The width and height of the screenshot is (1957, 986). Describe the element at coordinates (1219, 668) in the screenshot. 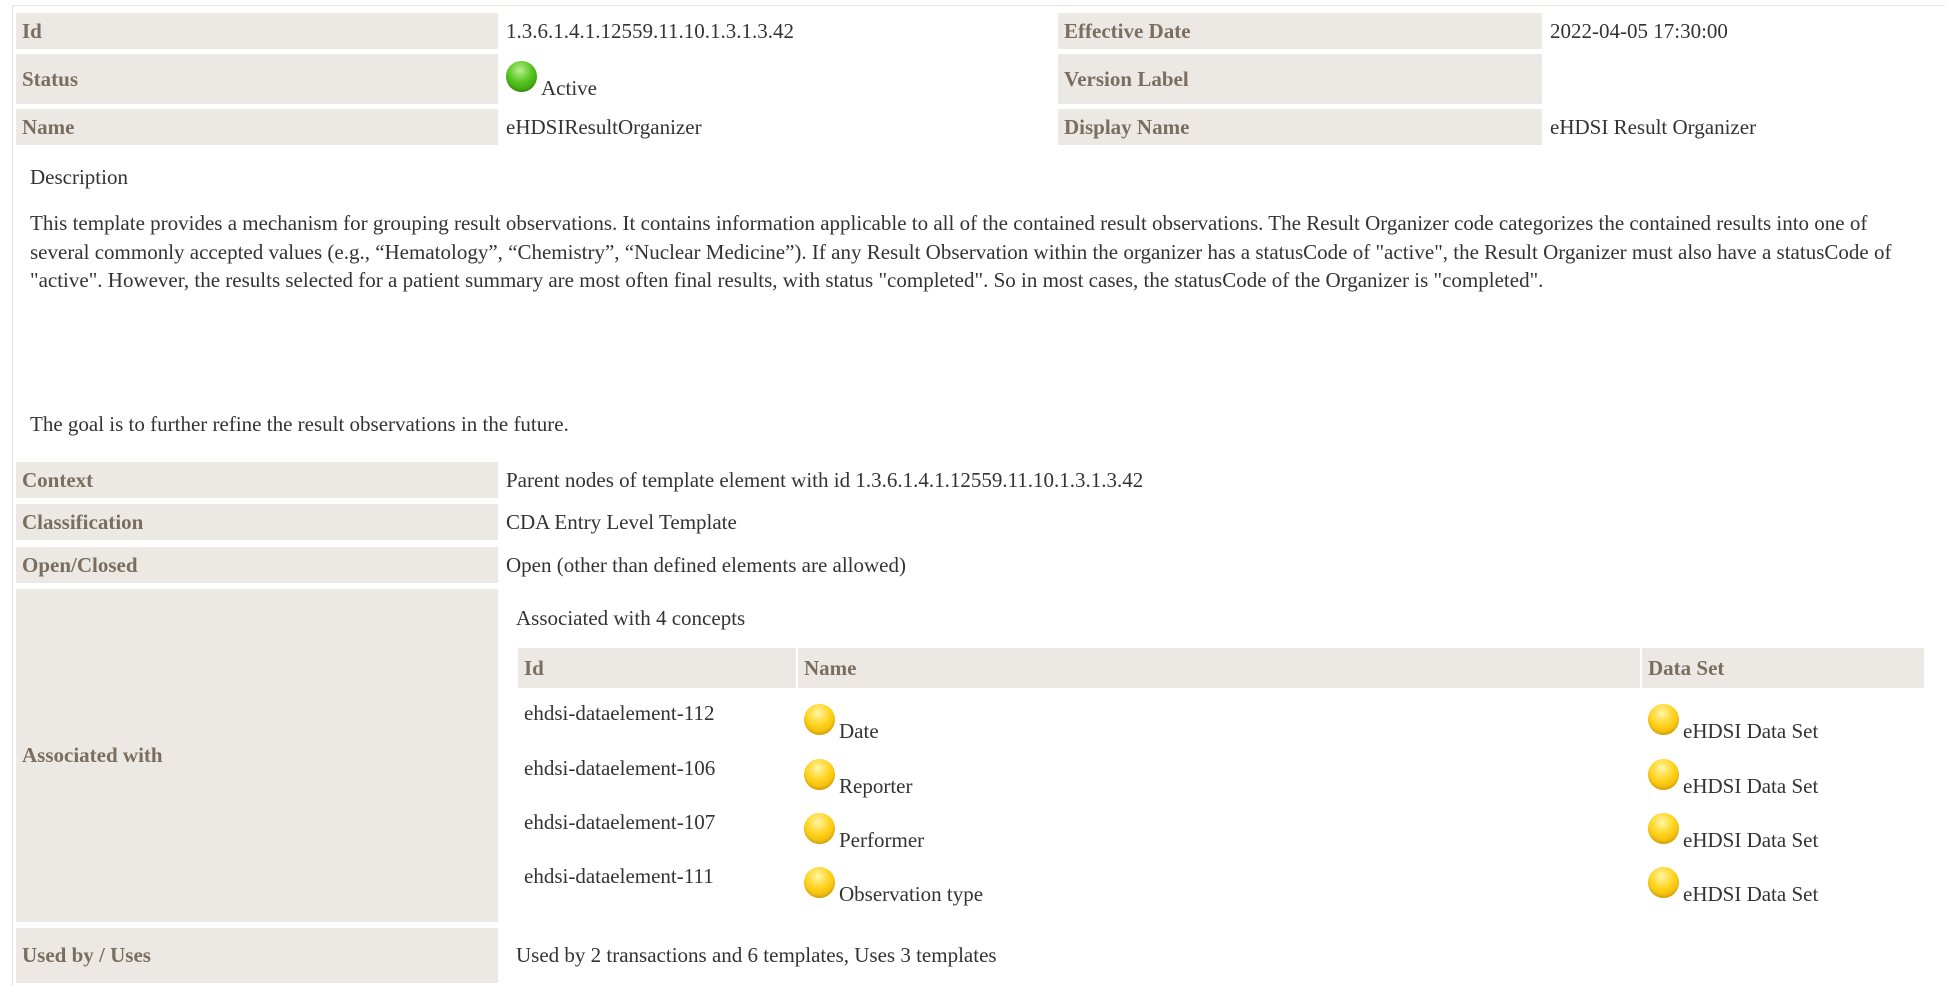

I see `column-header-name: Name` at that location.